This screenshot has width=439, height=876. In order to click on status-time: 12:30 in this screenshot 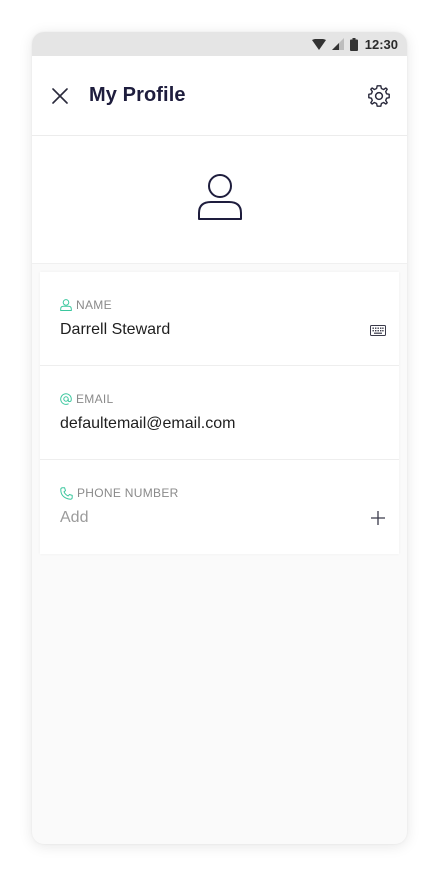, I will do `click(381, 44)`.